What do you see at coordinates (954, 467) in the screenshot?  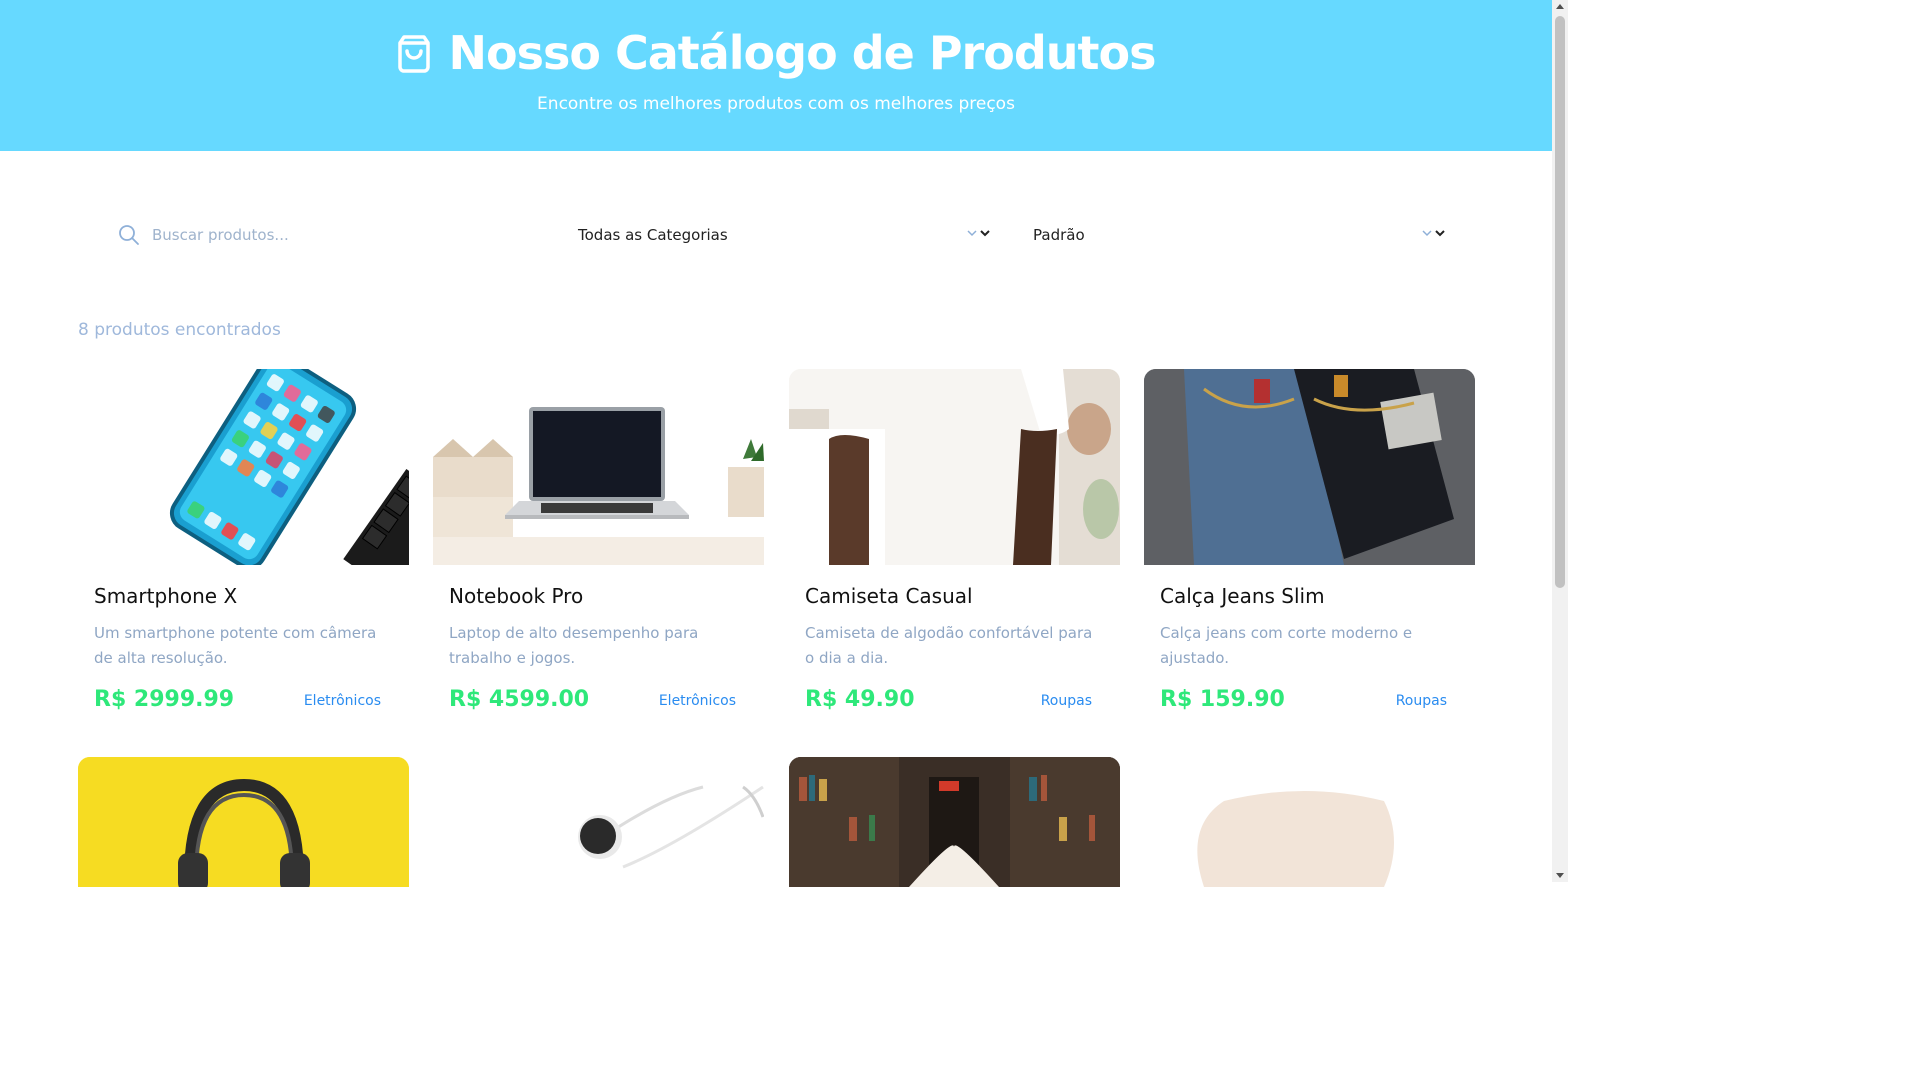 I see `tshirt-image` at bounding box center [954, 467].